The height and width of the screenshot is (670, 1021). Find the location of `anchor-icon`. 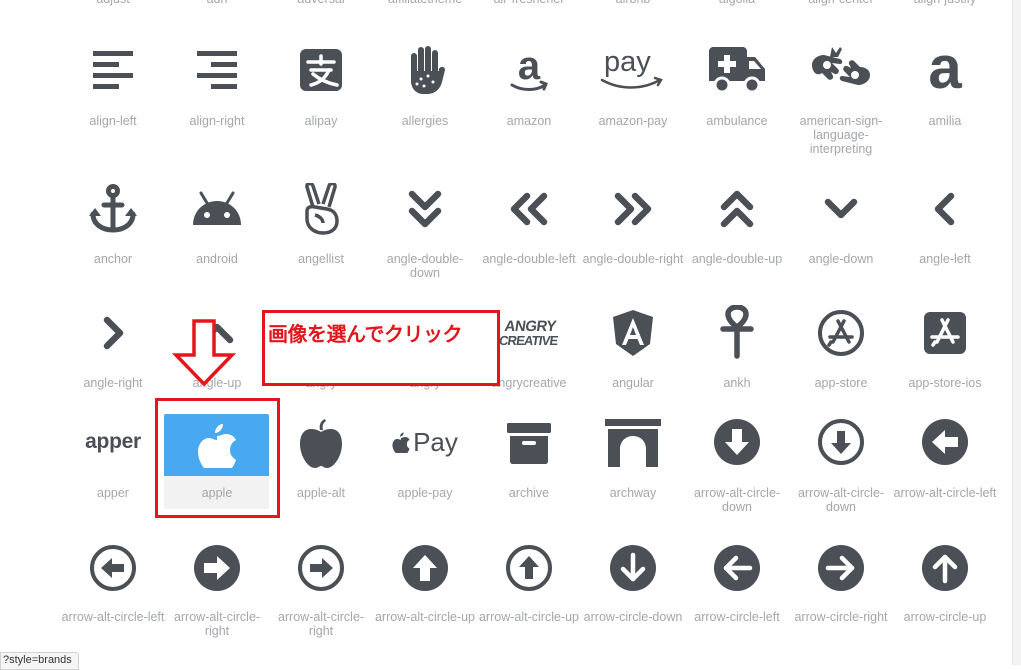

anchor-icon is located at coordinates (113, 209).